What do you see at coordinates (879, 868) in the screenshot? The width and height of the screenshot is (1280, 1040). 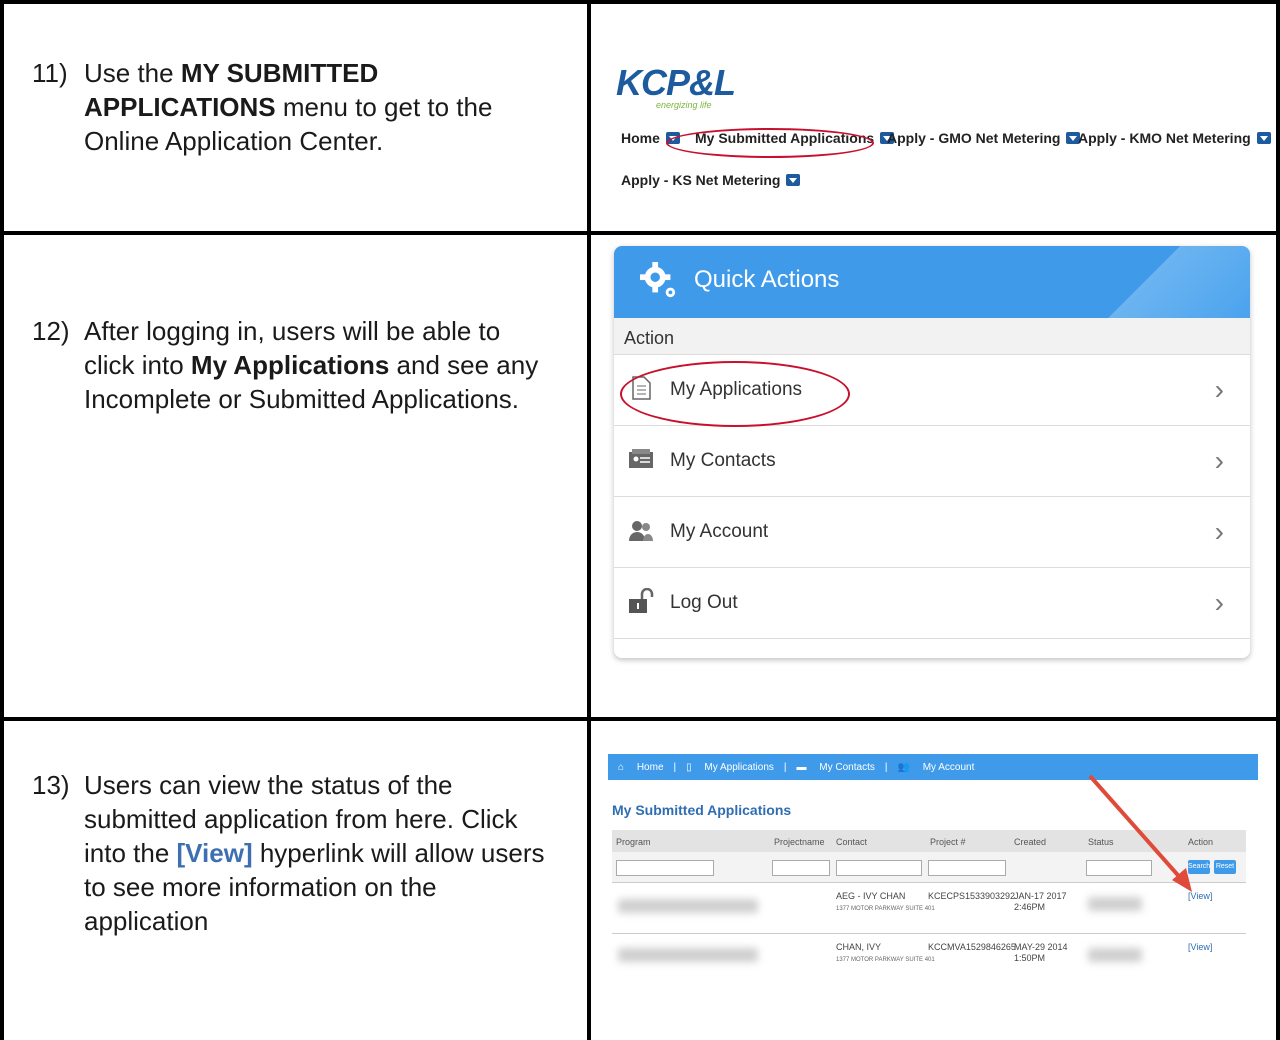 I see `contact-filter-input` at bounding box center [879, 868].